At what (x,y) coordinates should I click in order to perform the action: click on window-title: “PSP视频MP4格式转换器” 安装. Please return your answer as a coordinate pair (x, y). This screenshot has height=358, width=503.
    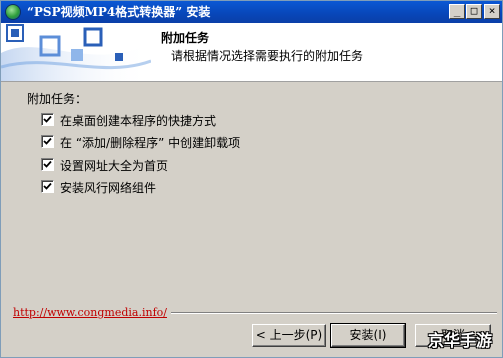
    Looking at the image, I should click on (119, 12).